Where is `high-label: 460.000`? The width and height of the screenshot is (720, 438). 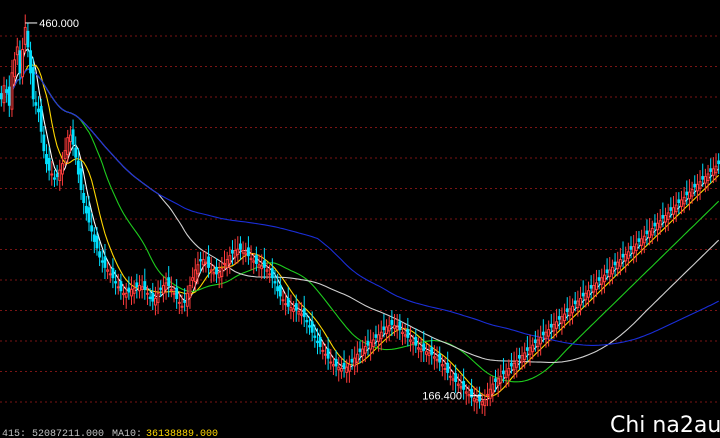 high-label: 460.000 is located at coordinates (59, 24).